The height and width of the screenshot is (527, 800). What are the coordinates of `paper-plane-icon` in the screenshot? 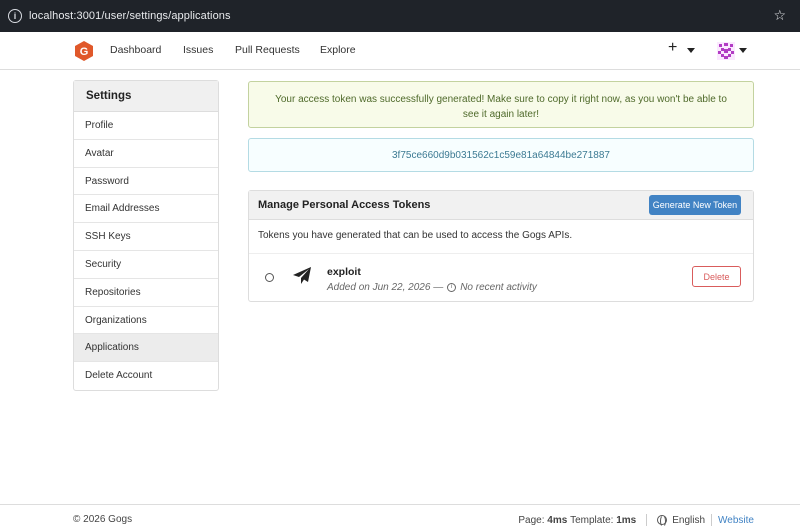 It's located at (302, 275).